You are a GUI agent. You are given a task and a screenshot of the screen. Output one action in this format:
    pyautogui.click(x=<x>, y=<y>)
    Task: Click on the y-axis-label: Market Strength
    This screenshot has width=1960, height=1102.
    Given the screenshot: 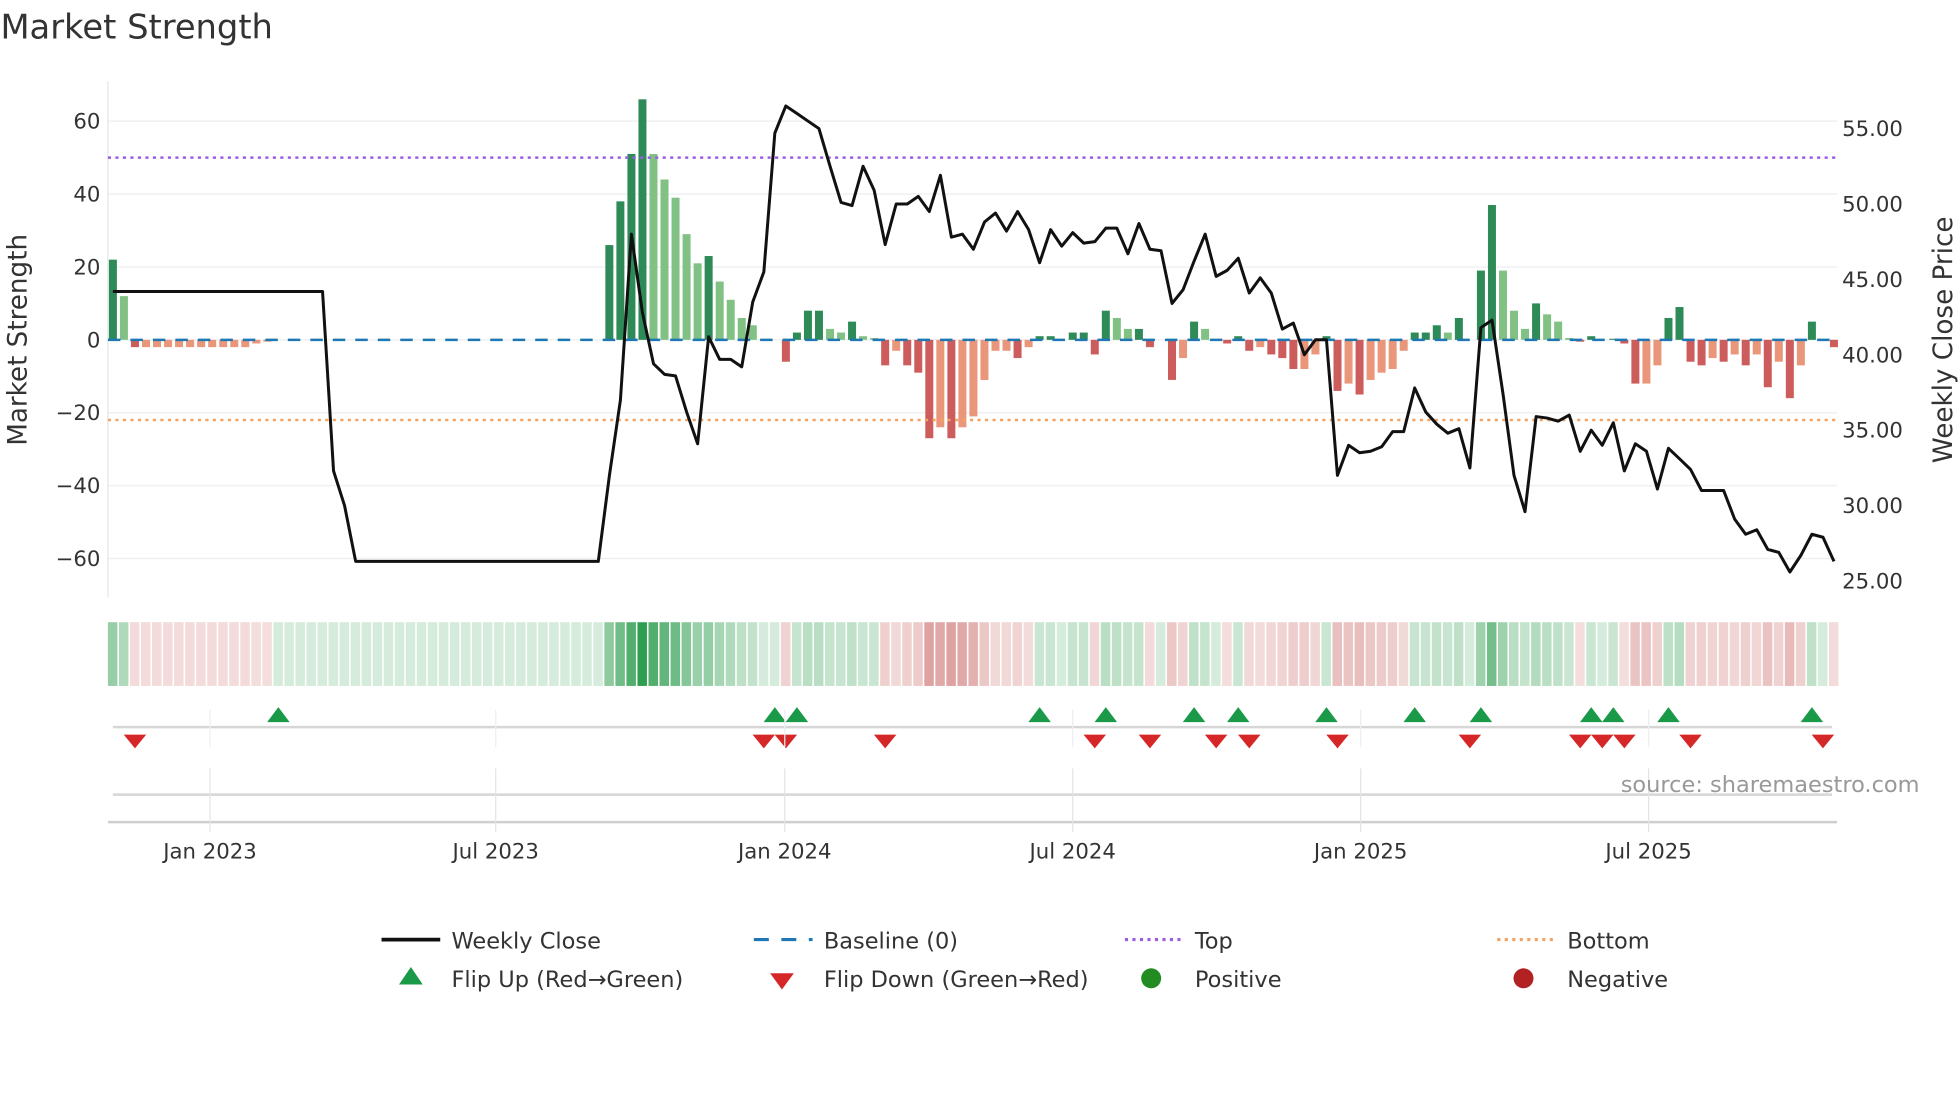 What is the action you would take?
    pyautogui.click(x=19, y=340)
    